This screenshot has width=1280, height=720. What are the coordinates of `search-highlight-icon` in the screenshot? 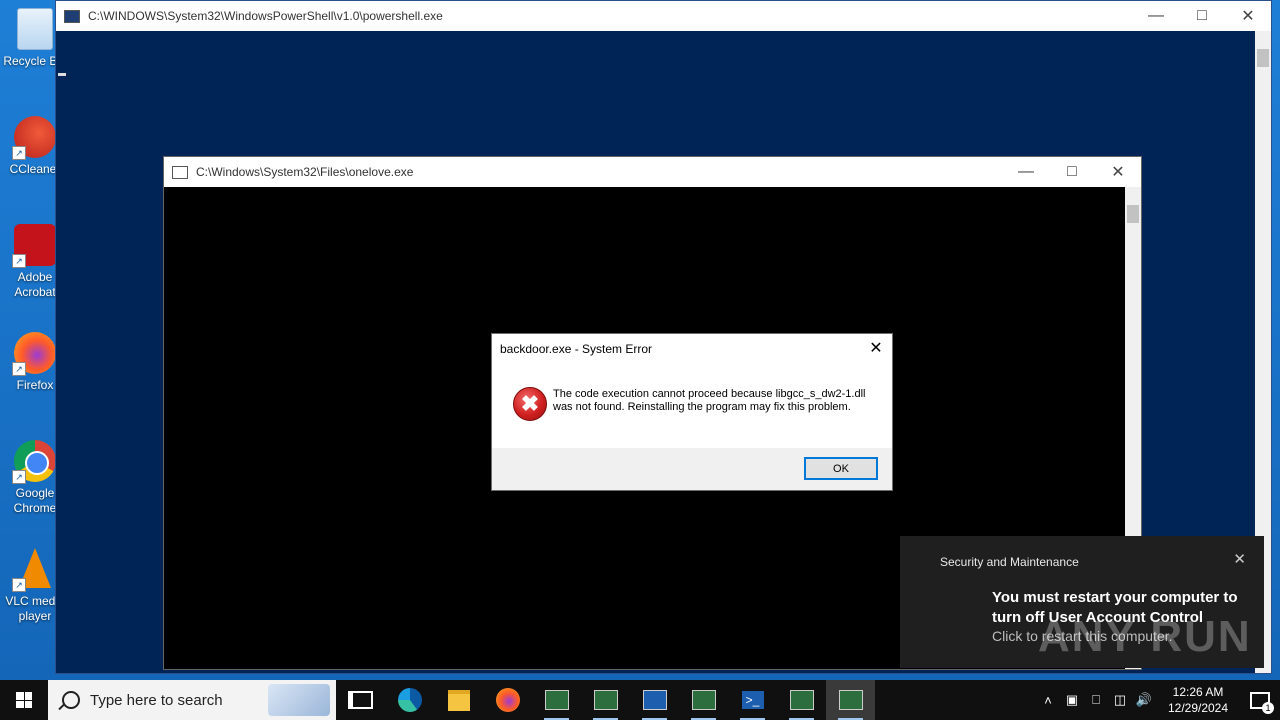 It's located at (299, 700).